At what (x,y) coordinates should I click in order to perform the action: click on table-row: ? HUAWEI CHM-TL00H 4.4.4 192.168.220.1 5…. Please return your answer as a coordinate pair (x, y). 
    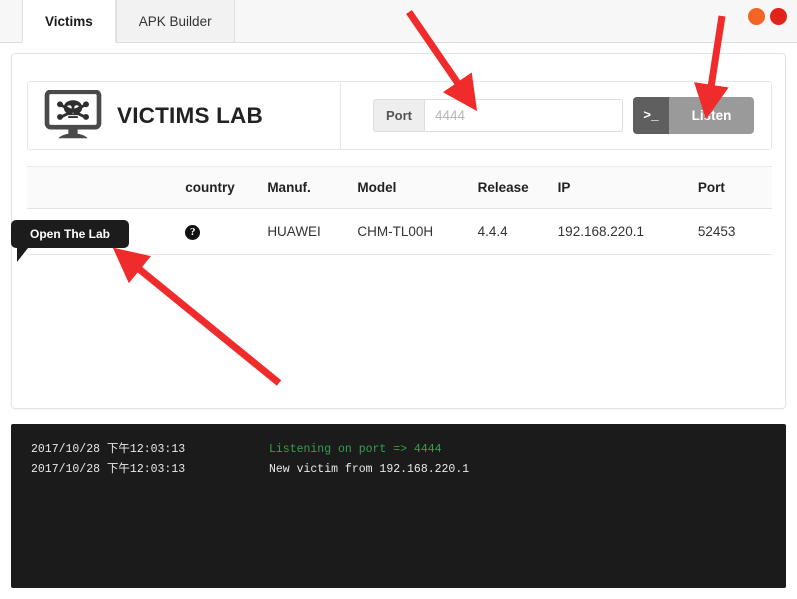
    Looking at the image, I should click on (399, 231).